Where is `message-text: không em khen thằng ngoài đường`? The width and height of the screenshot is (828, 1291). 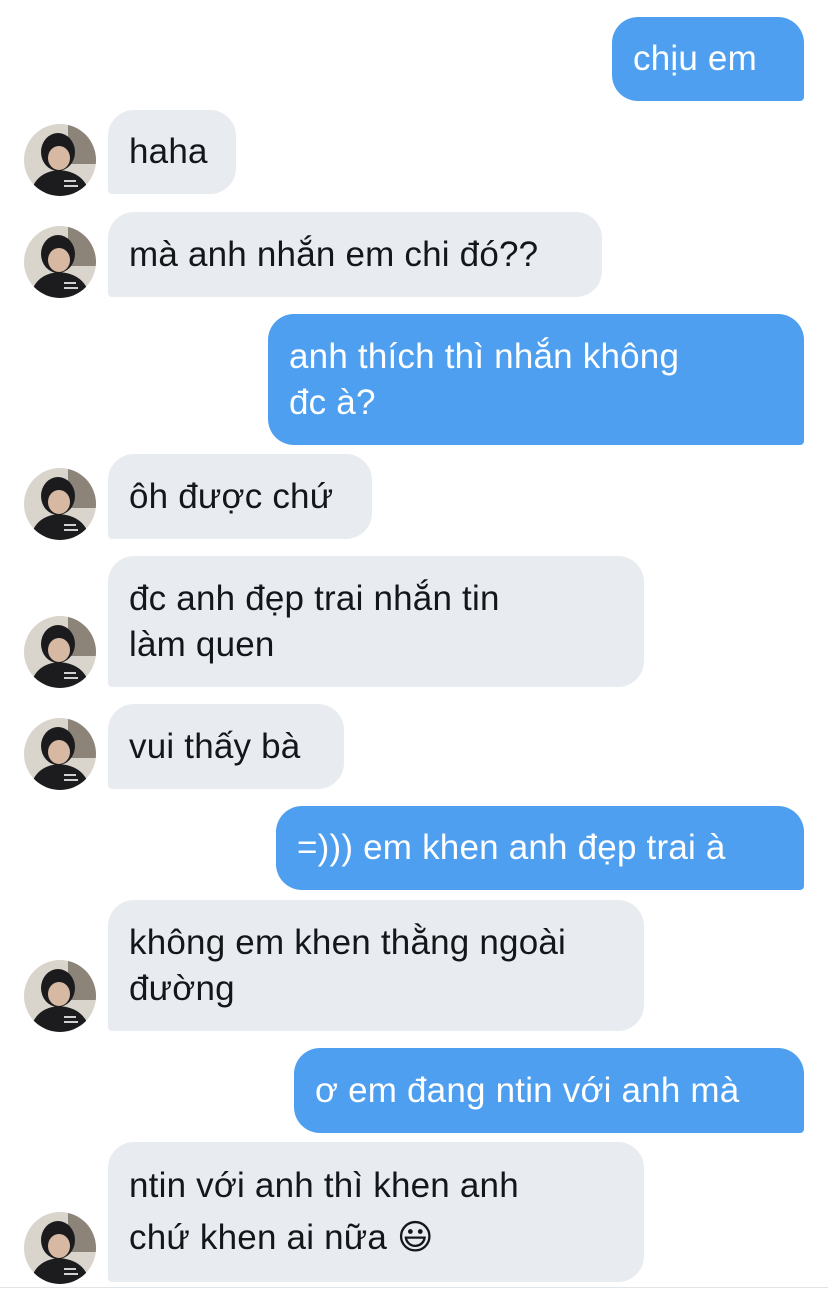
message-text: không em khen thằng ngoài đường is located at coordinates (347, 965).